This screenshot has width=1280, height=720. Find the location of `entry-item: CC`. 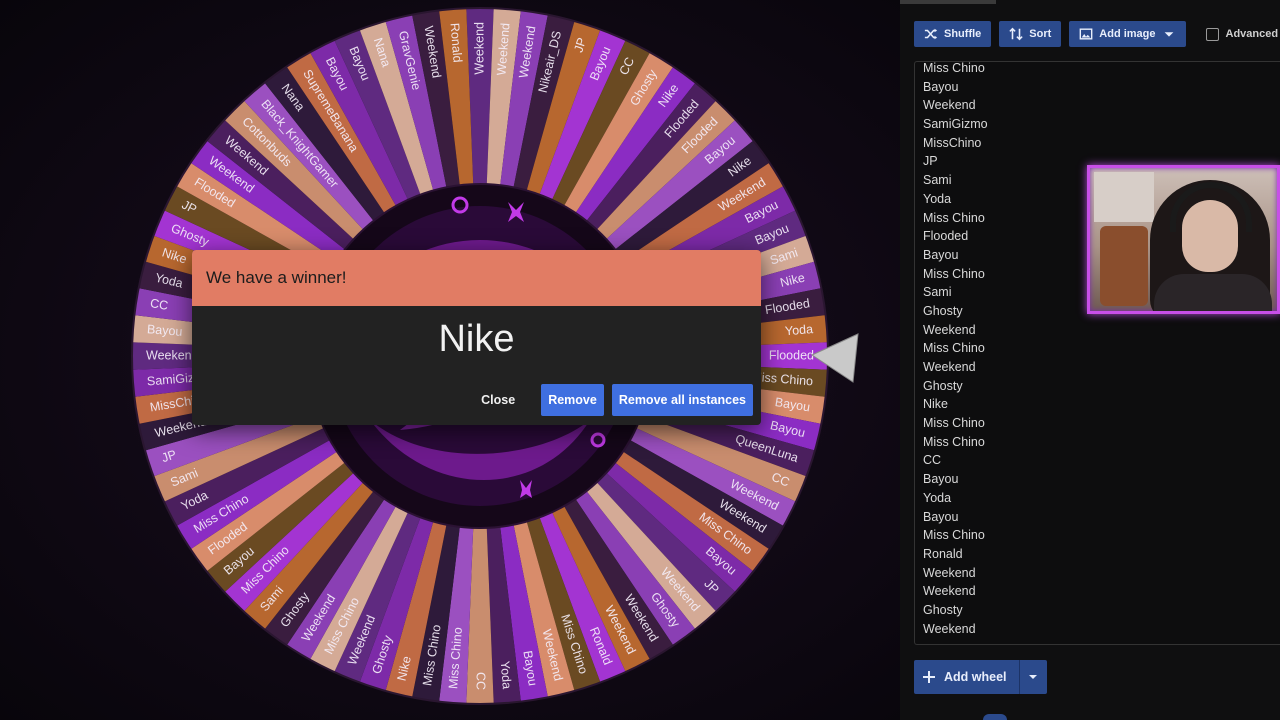

entry-item: CC is located at coordinates (932, 460).